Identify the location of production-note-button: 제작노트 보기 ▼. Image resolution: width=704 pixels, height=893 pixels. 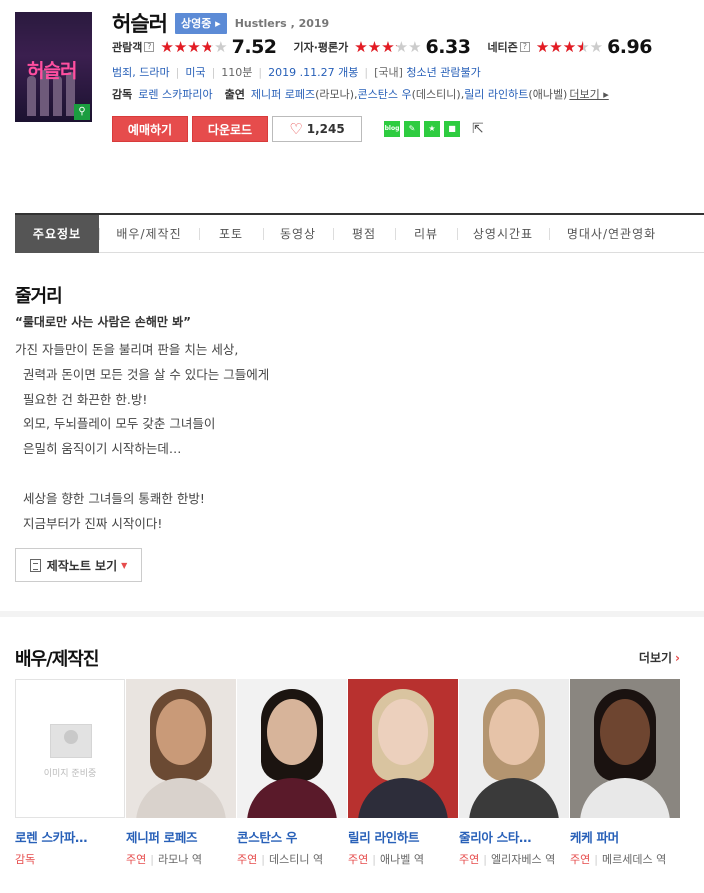
(78, 565).